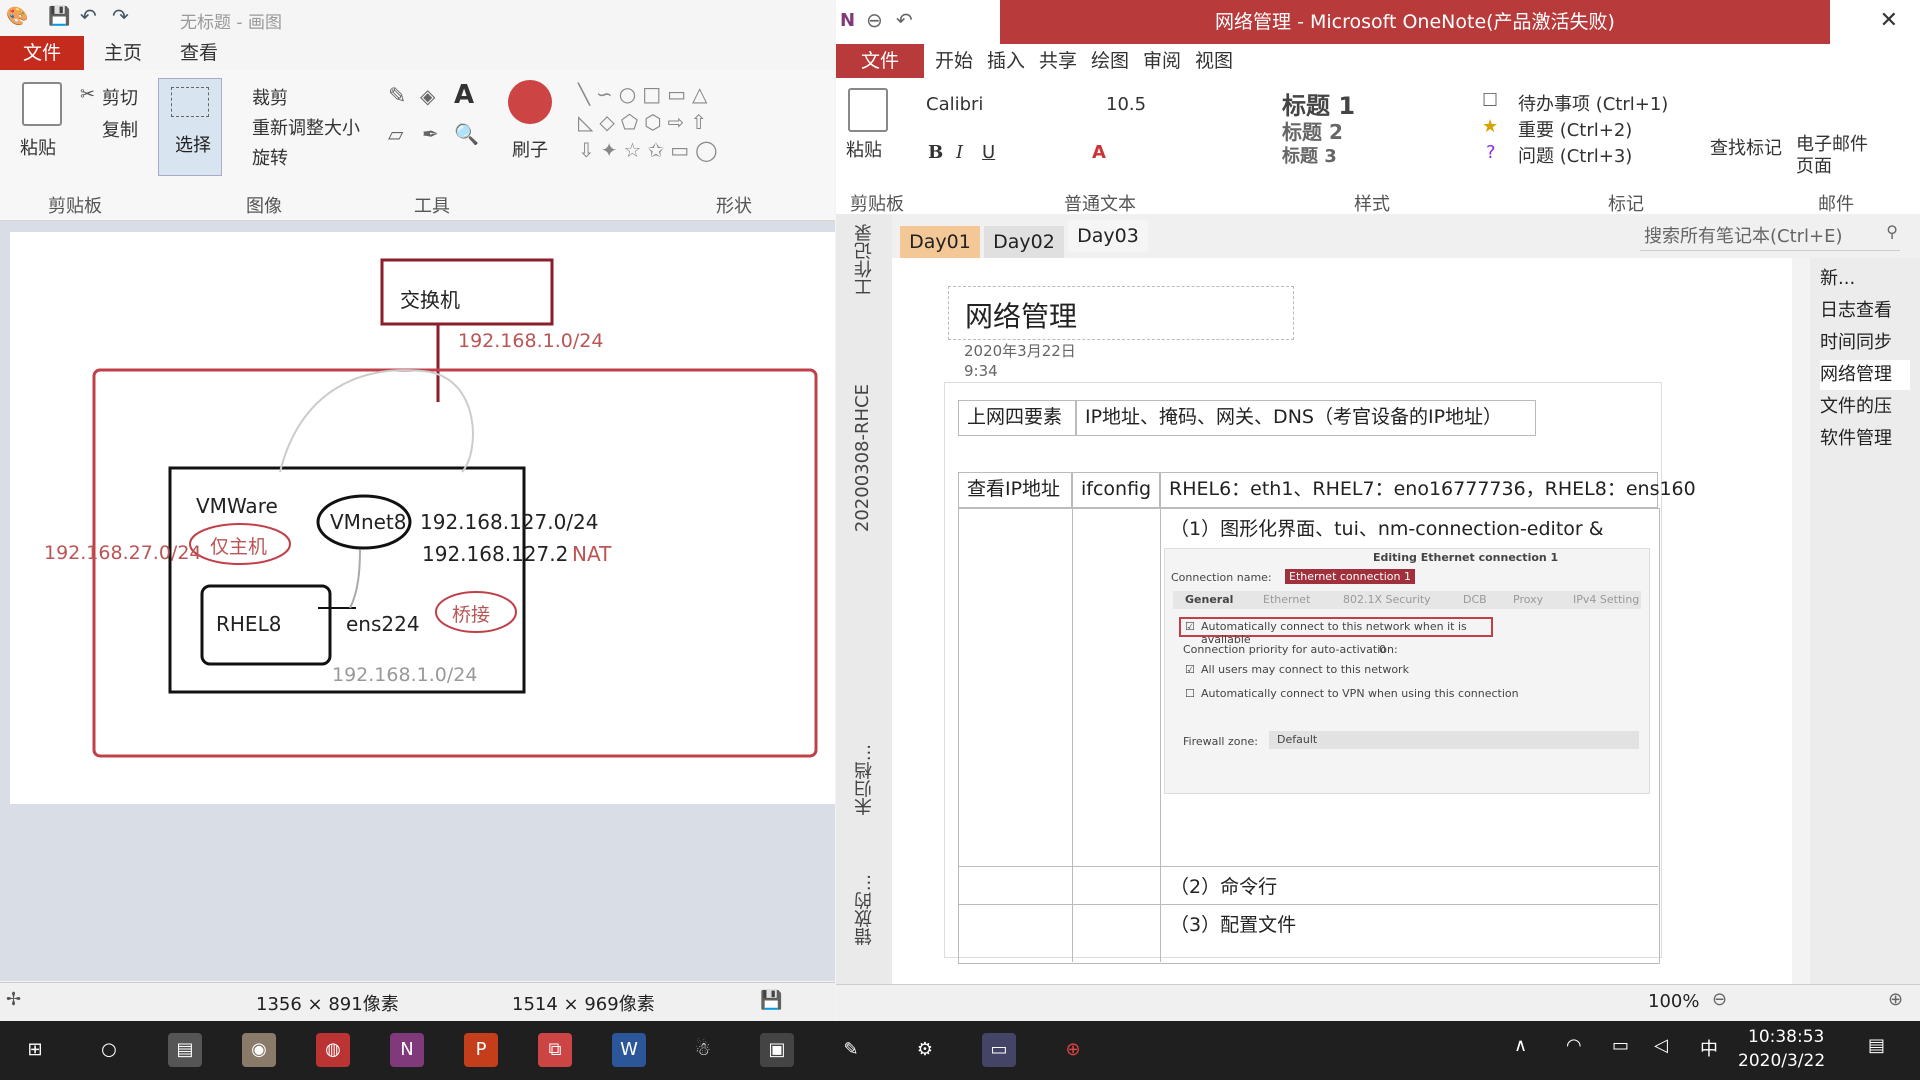 Image resolution: width=1920 pixels, height=1080 pixels. What do you see at coordinates (1233, 923) in the screenshot?
I see `method-config-file: （3）配置文件` at bounding box center [1233, 923].